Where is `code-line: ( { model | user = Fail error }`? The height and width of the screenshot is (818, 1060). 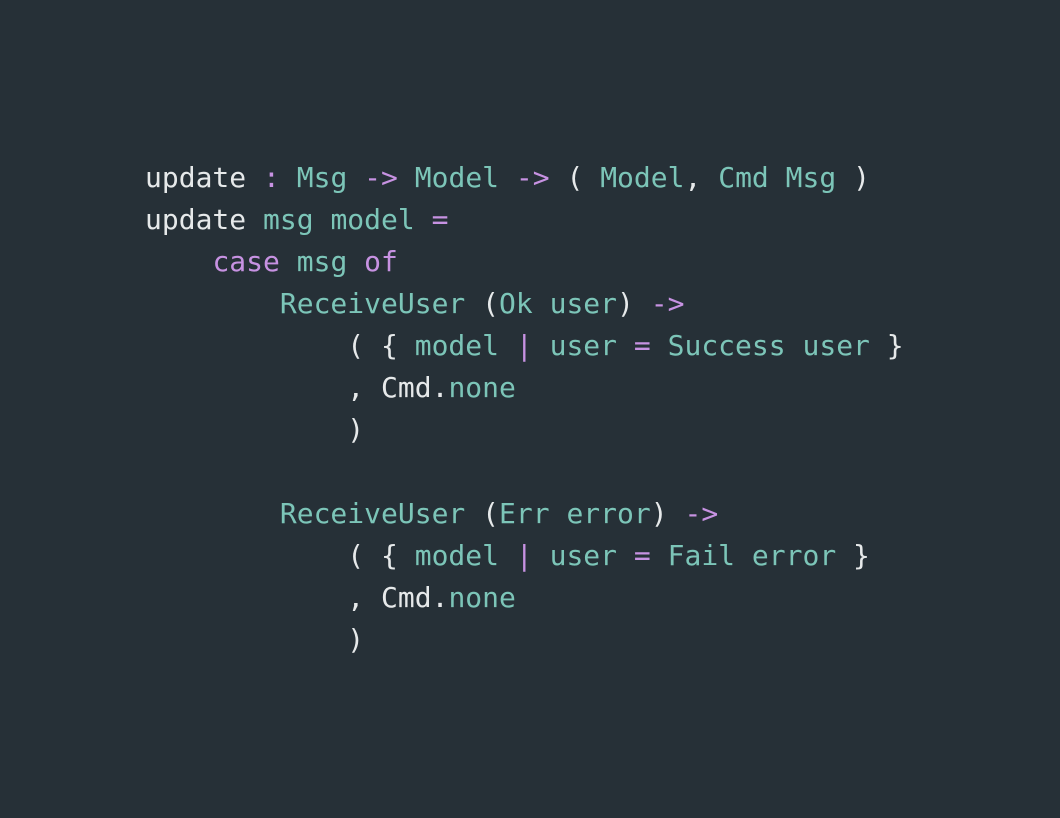 code-line: ( { model | user = Fail error } is located at coordinates (524, 556).